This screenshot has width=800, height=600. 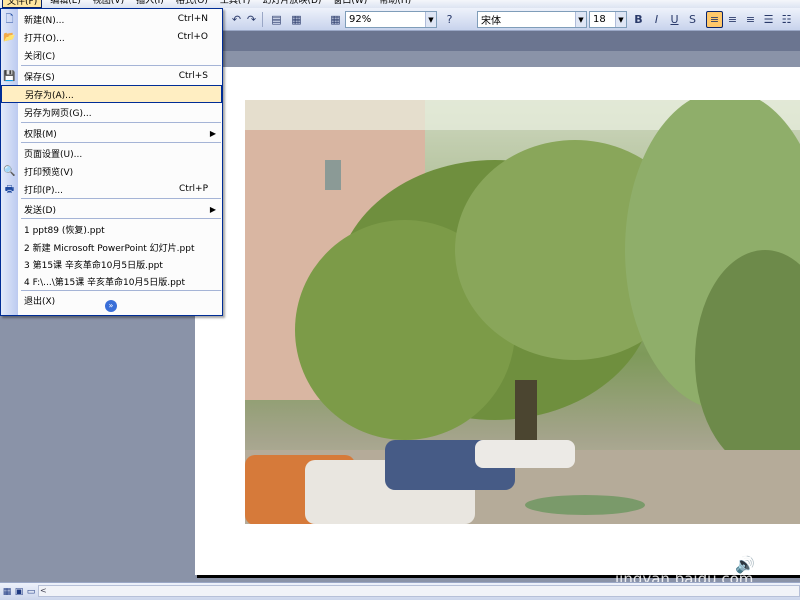 I want to click on zoom-value: 92%, so click(x=360, y=19).